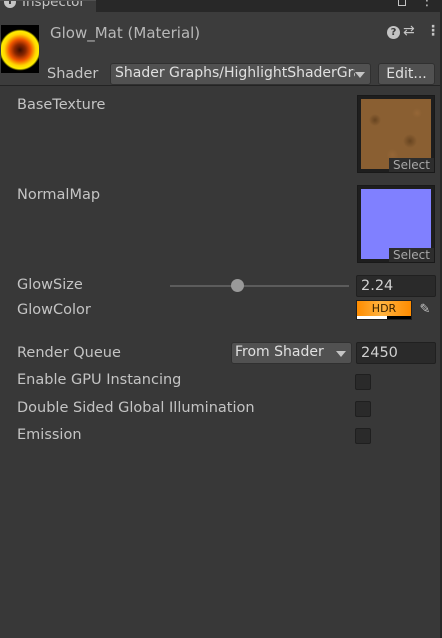 This screenshot has width=442, height=638. What do you see at coordinates (20, 49) in the screenshot?
I see `material-preview` at bounding box center [20, 49].